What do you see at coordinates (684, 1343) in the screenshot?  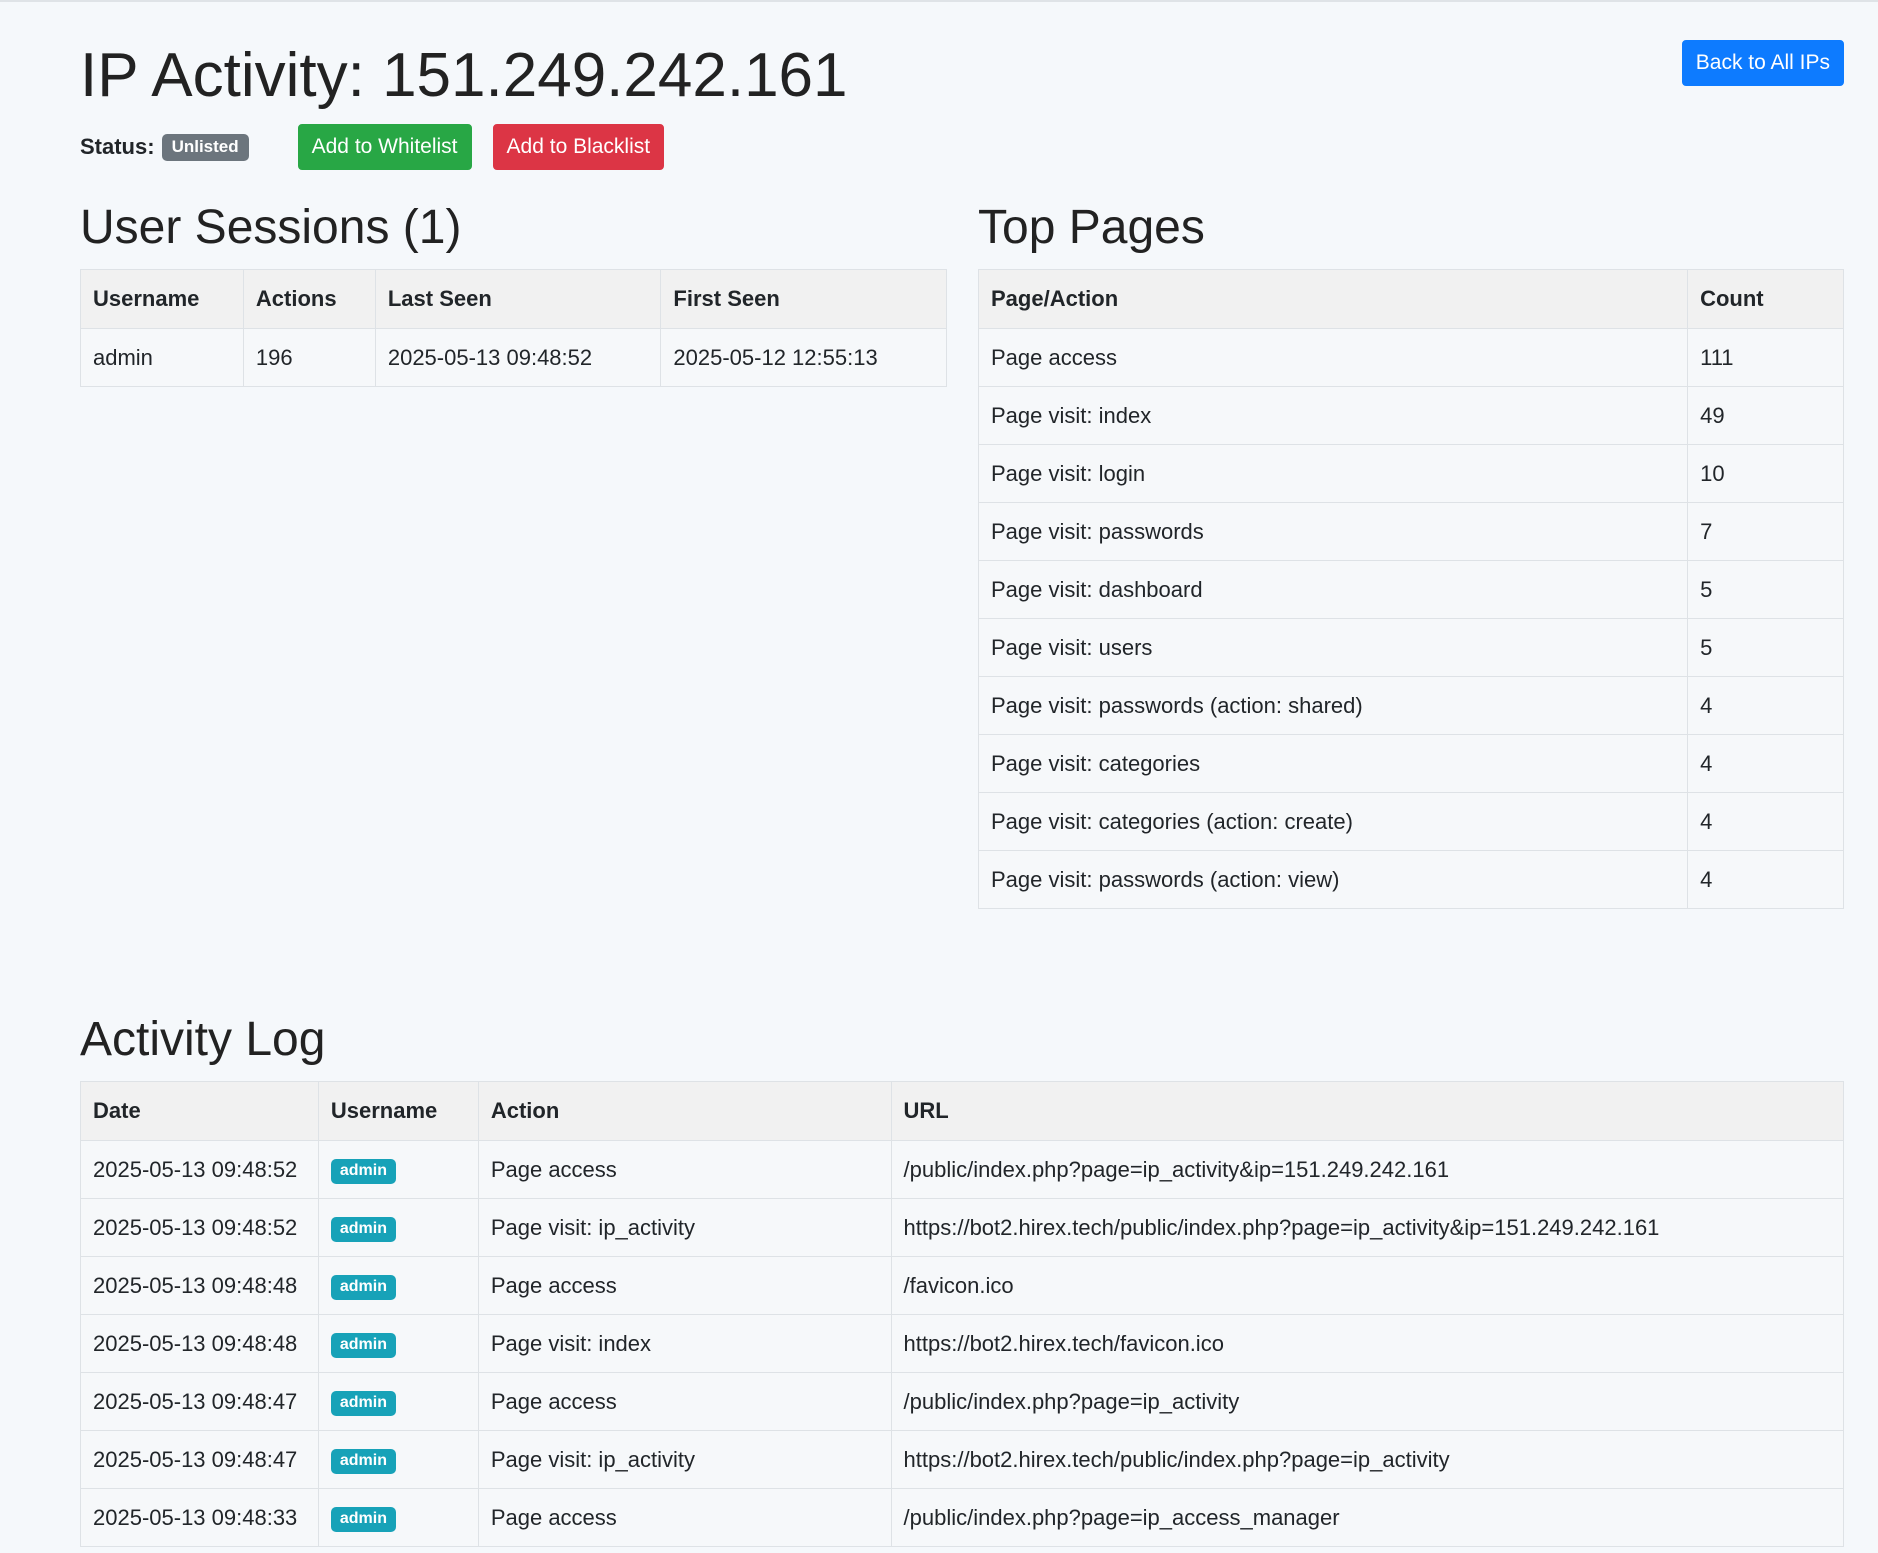 I see `log-action: Page visit: index` at bounding box center [684, 1343].